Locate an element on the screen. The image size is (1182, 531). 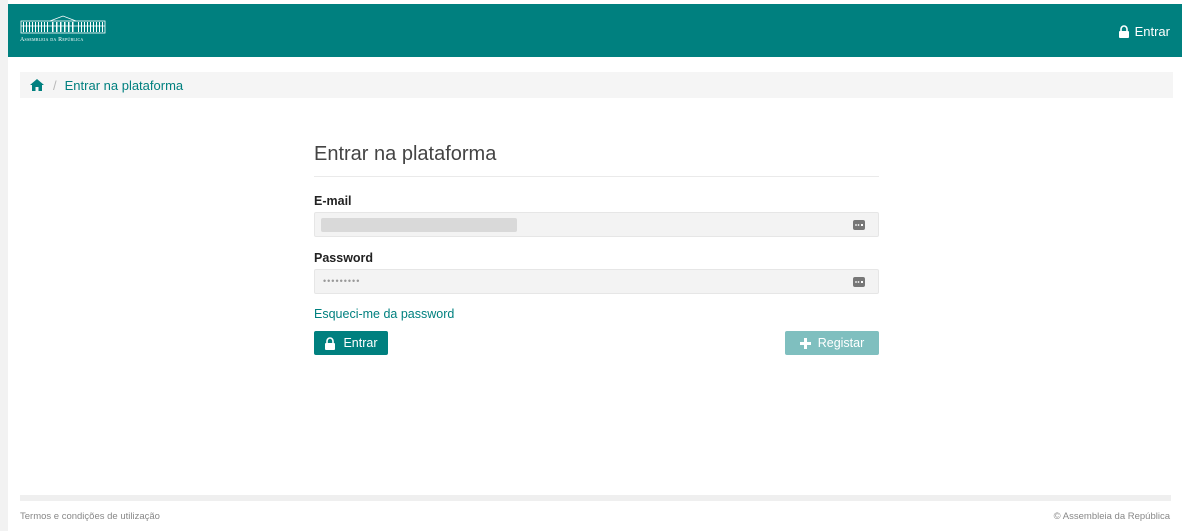
top-header: Assembleia da República Entrar is located at coordinates (595, 30).